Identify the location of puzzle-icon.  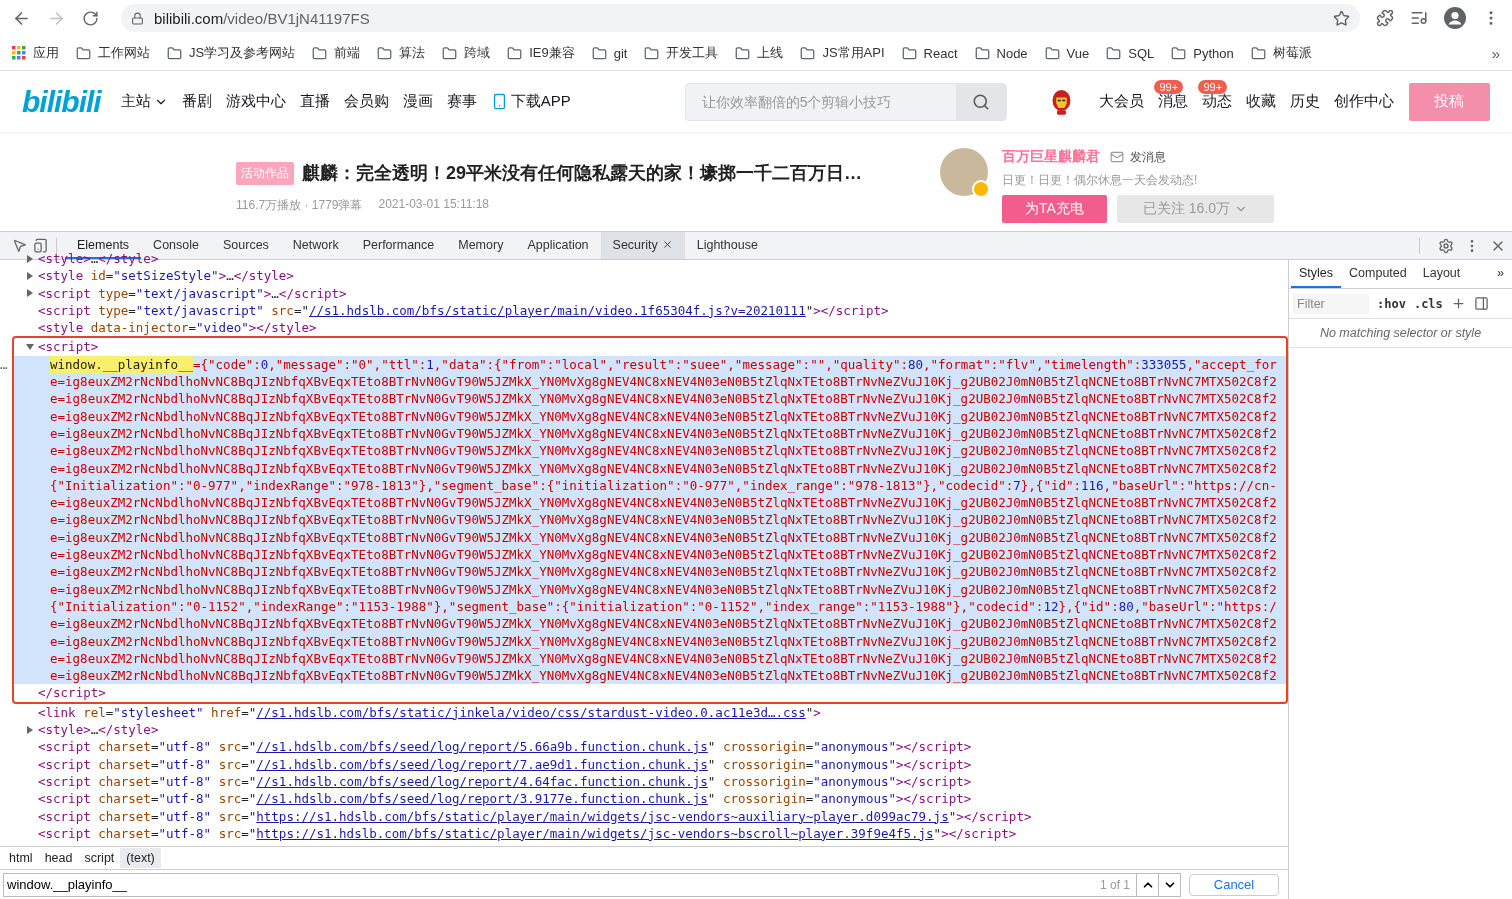
(1385, 18).